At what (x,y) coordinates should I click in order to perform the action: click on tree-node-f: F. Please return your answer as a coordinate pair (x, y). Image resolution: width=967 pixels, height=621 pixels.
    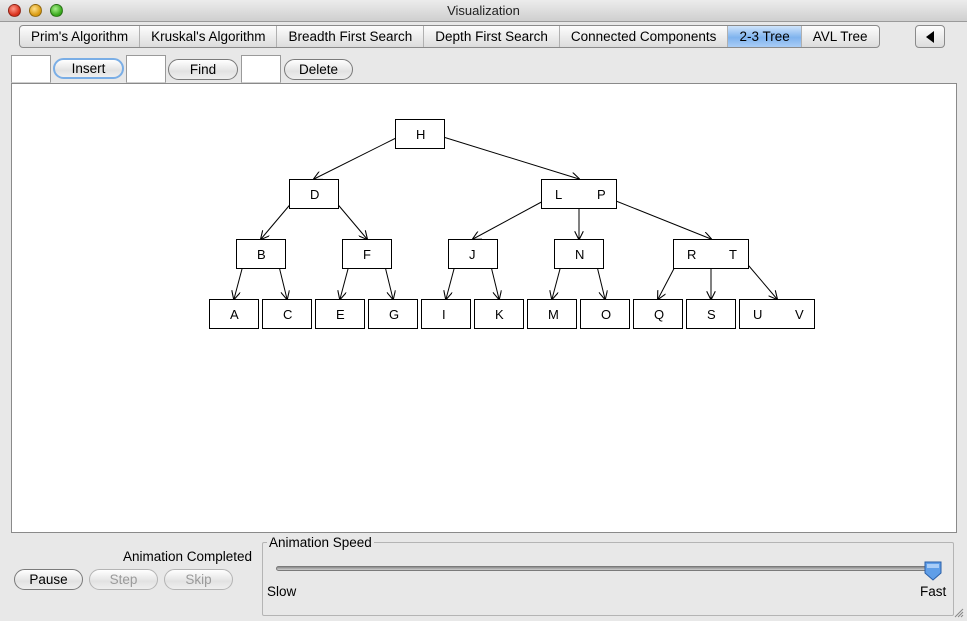
    Looking at the image, I should click on (367, 254).